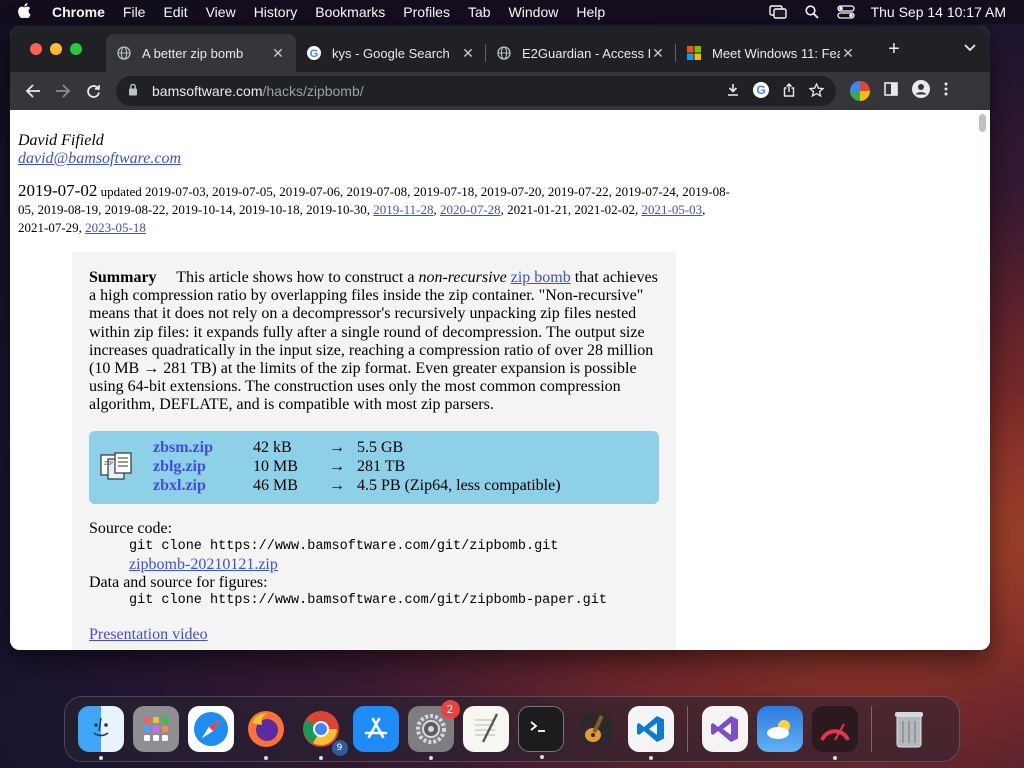  I want to click on updated-date-link: 2023-05-18, so click(115, 227).